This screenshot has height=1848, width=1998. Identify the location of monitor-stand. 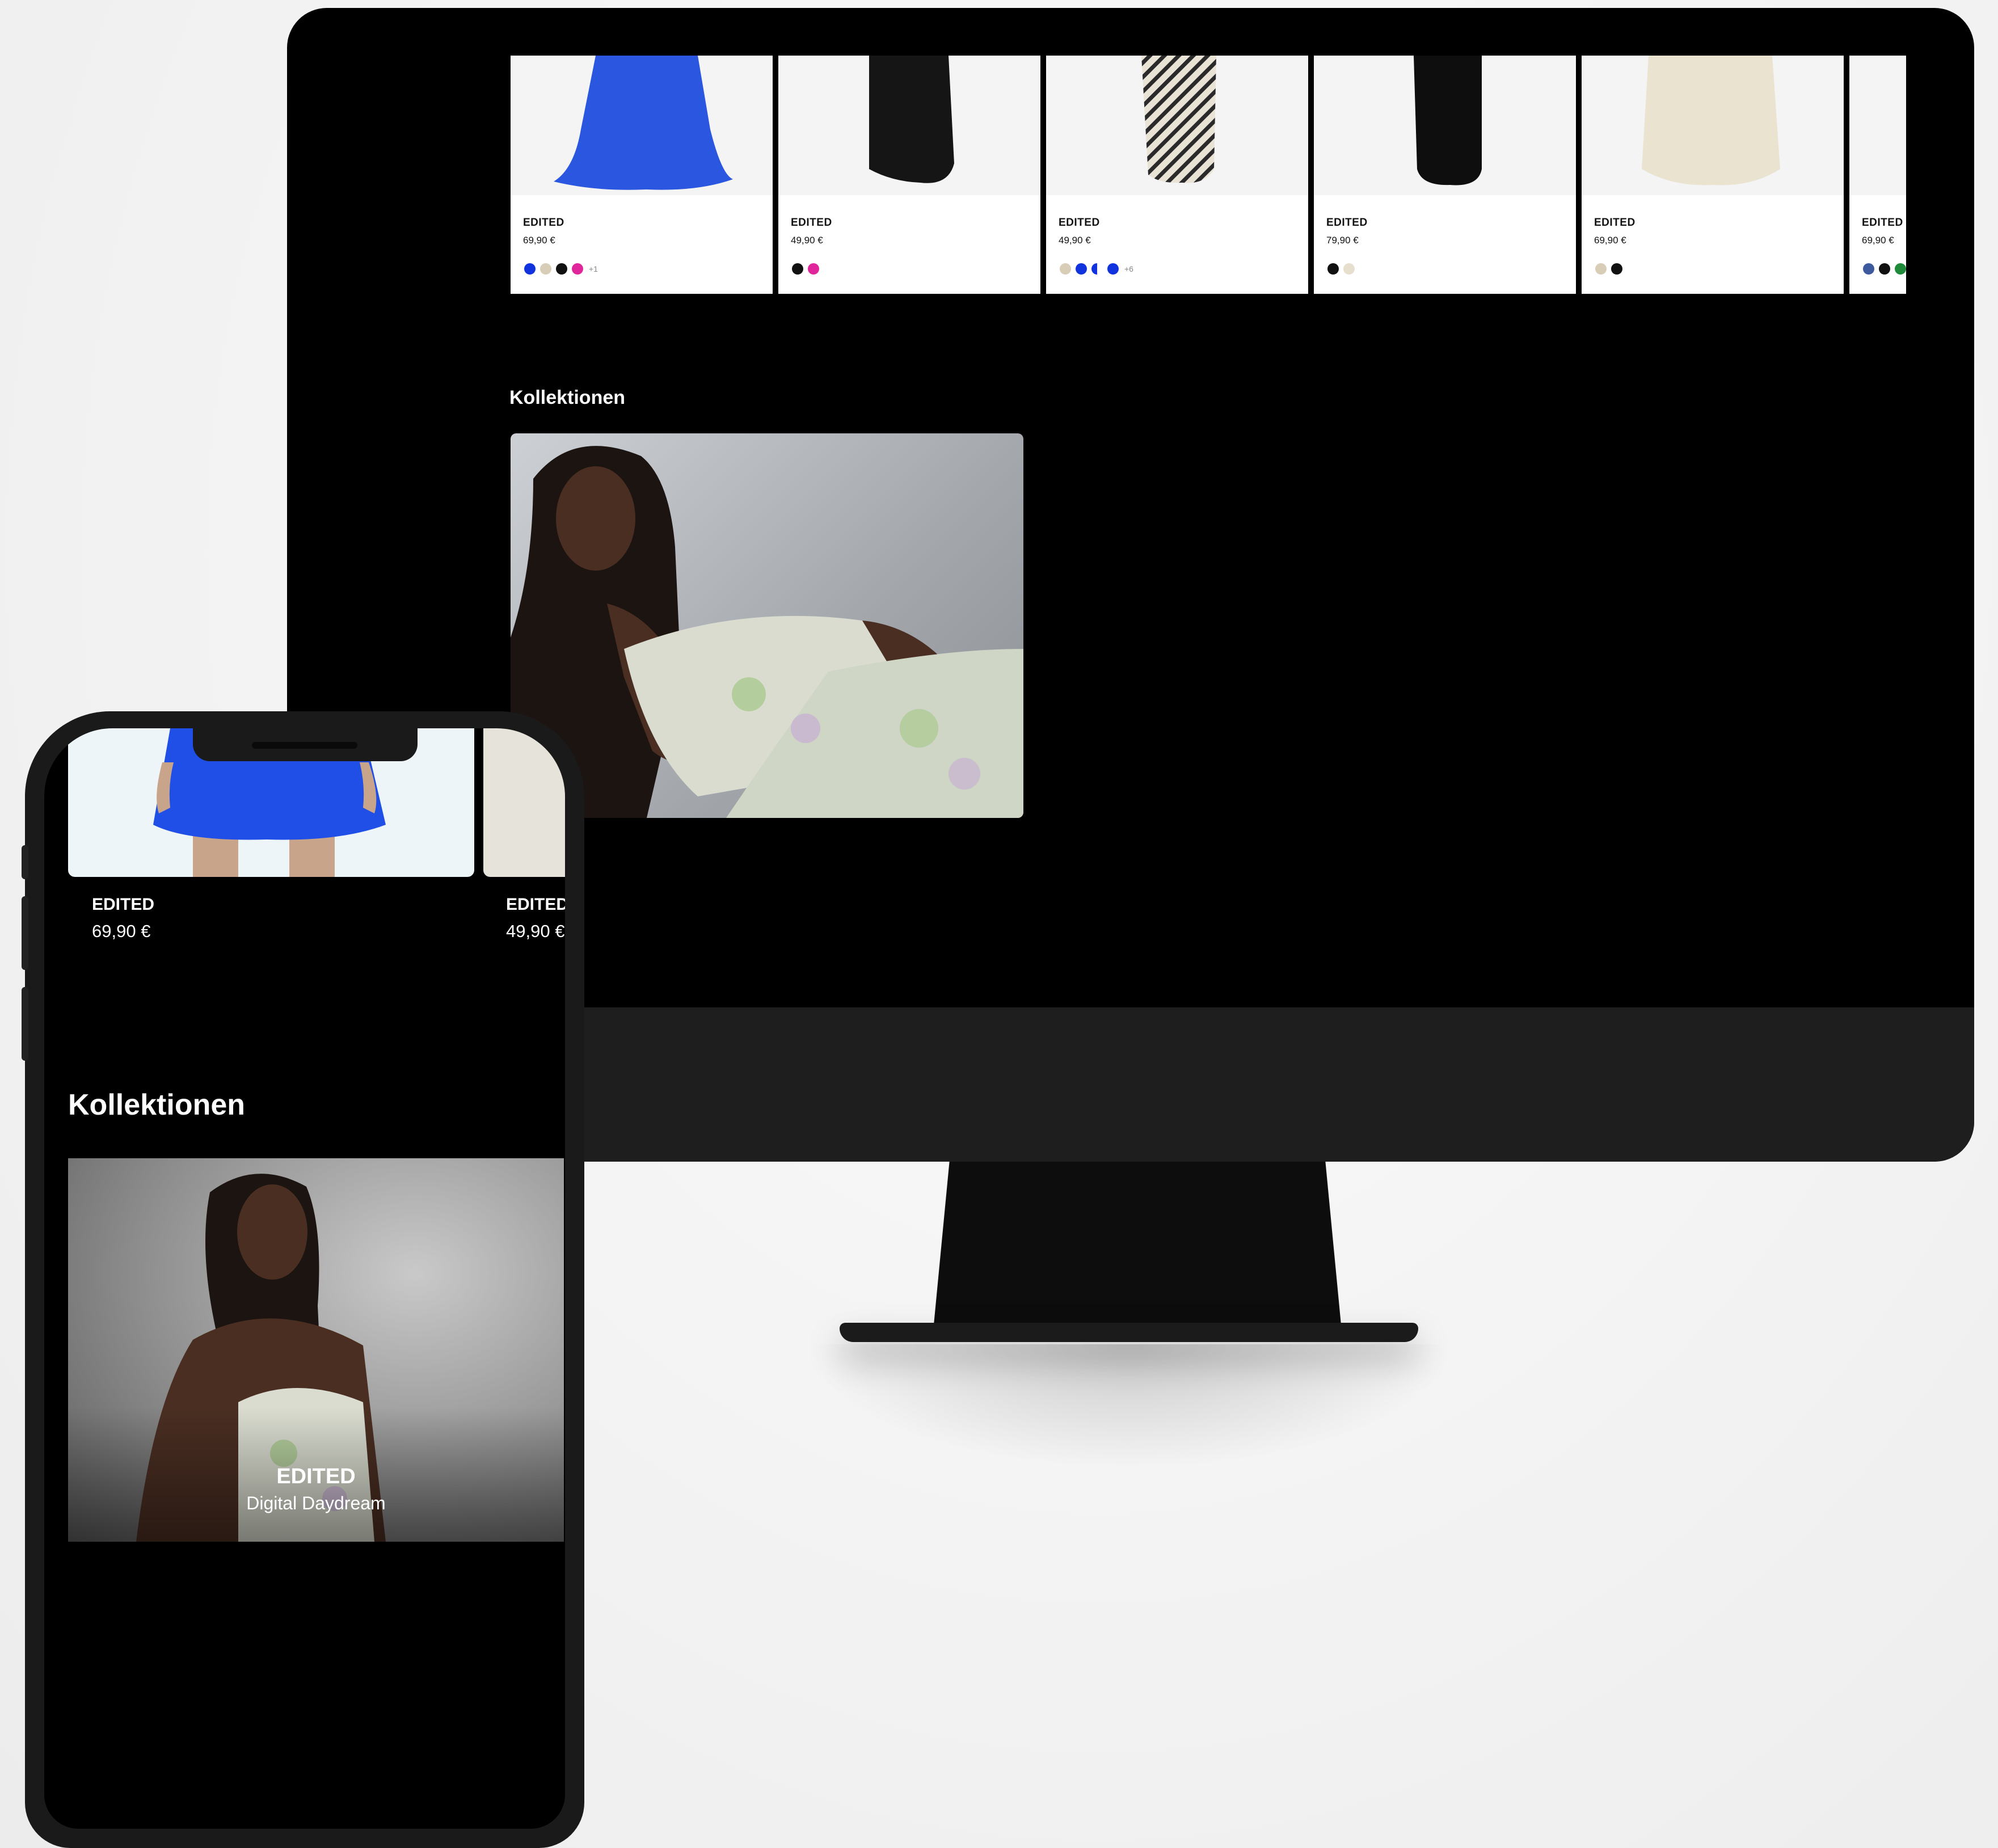
(1137, 1246).